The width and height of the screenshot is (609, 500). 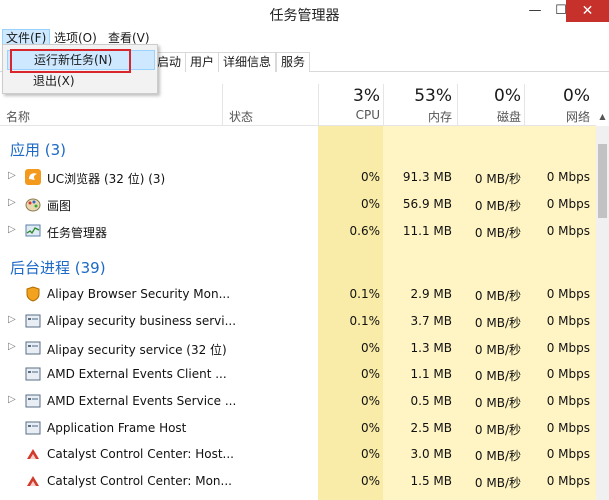 I want to click on process-name: UC浏览器 (32 位) (3), so click(x=106, y=179).